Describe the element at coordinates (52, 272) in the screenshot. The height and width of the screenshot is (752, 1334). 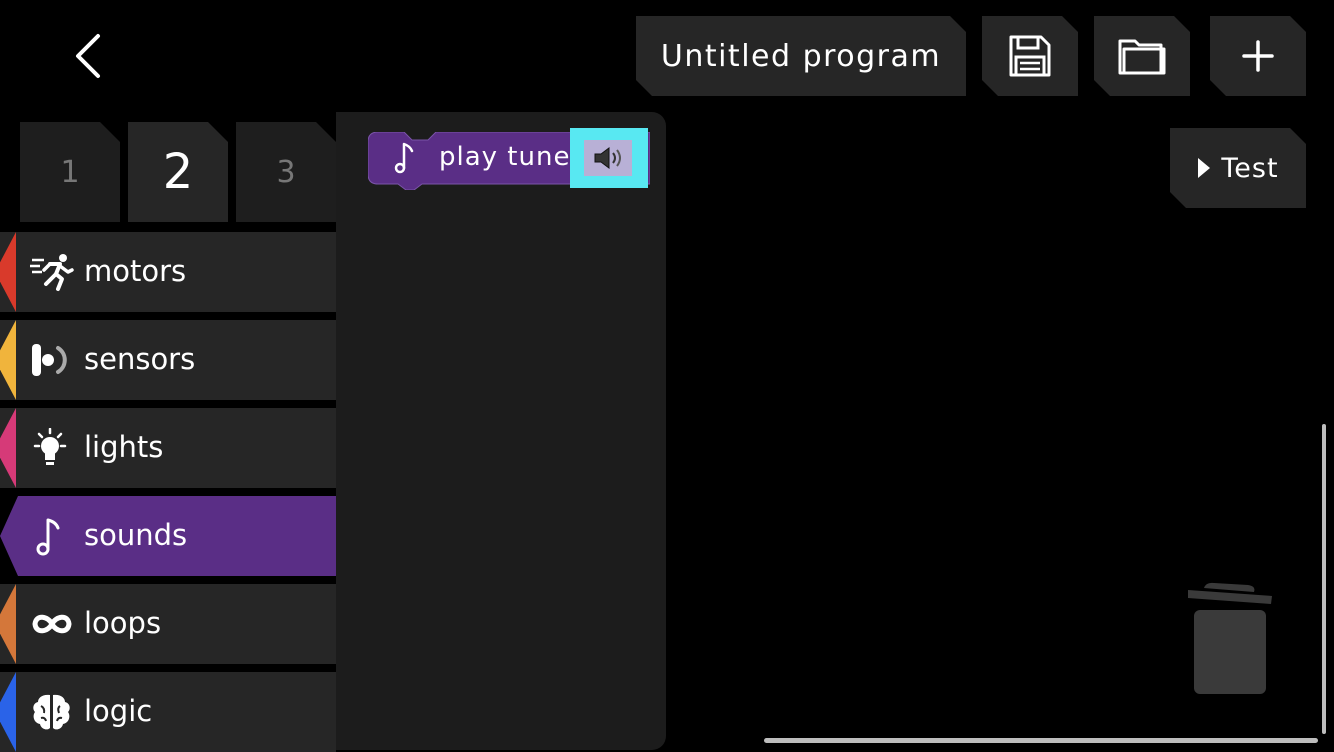
I see `running-person-icon` at that location.